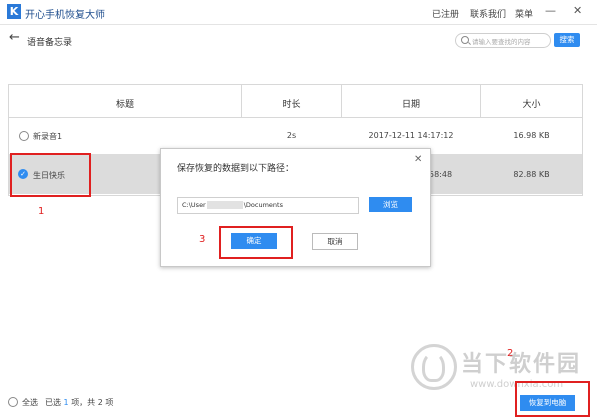 This screenshot has height=417, width=597. Describe the element at coordinates (65, 15) in the screenshot. I see `app-title: 开心手机恢复大师` at that location.